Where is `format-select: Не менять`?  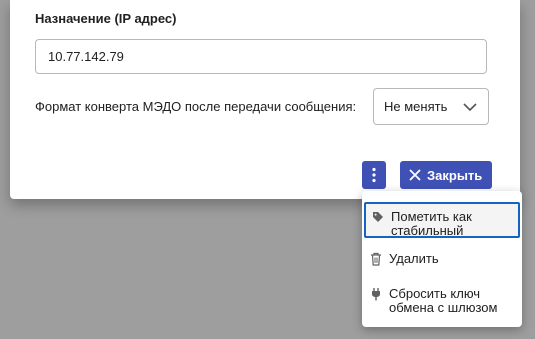
format-select: Не менять is located at coordinates (431, 106).